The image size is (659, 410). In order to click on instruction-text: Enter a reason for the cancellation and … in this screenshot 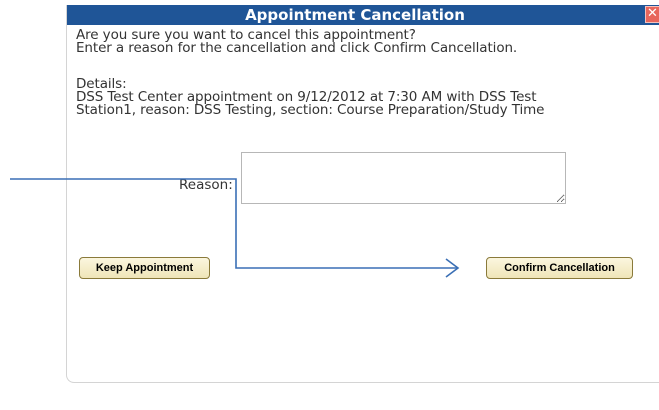, I will do `click(297, 48)`.